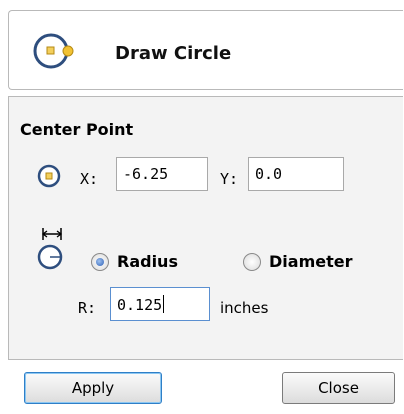 The image size is (404, 414). What do you see at coordinates (229, 179) in the screenshot?
I see `y-label: Y:` at bounding box center [229, 179].